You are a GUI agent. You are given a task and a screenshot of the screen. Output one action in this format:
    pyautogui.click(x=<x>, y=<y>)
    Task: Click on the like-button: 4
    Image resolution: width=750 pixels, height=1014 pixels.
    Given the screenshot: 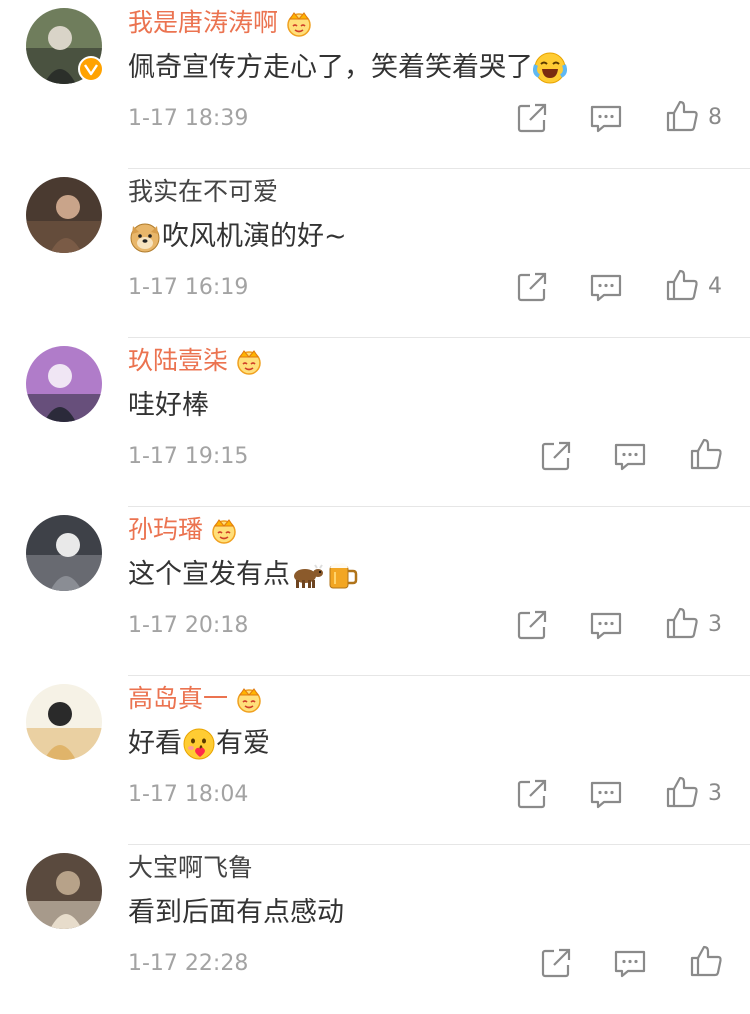 What is the action you would take?
    pyautogui.click(x=693, y=287)
    